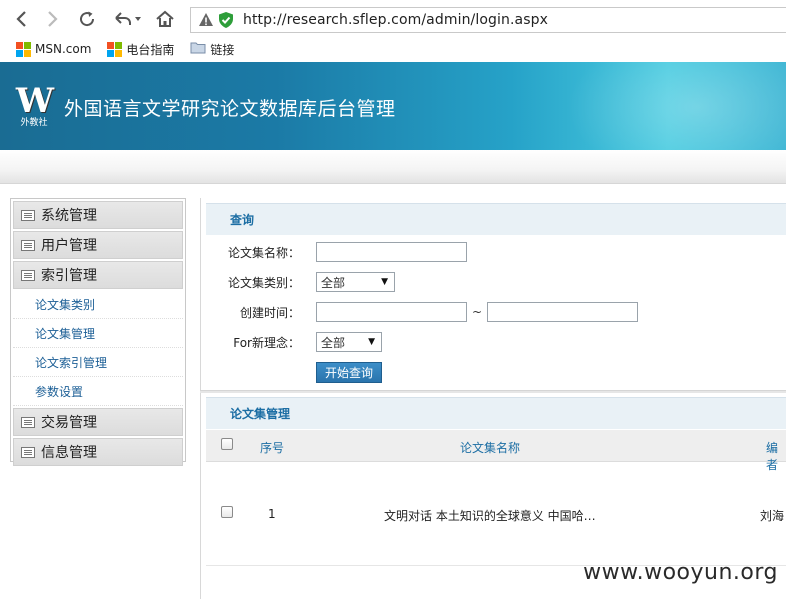  What do you see at coordinates (63, 49) in the screenshot?
I see `bookmark-label: MSN.com` at bounding box center [63, 49].